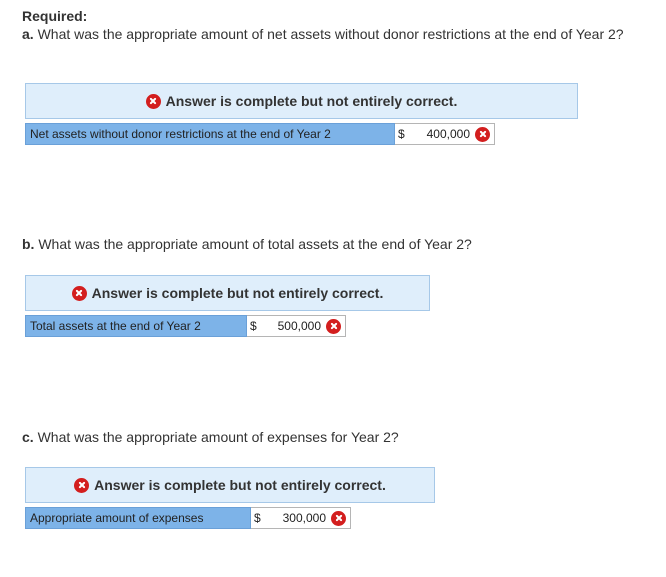  I want to click on required-label: Required:, so click(55, 16).